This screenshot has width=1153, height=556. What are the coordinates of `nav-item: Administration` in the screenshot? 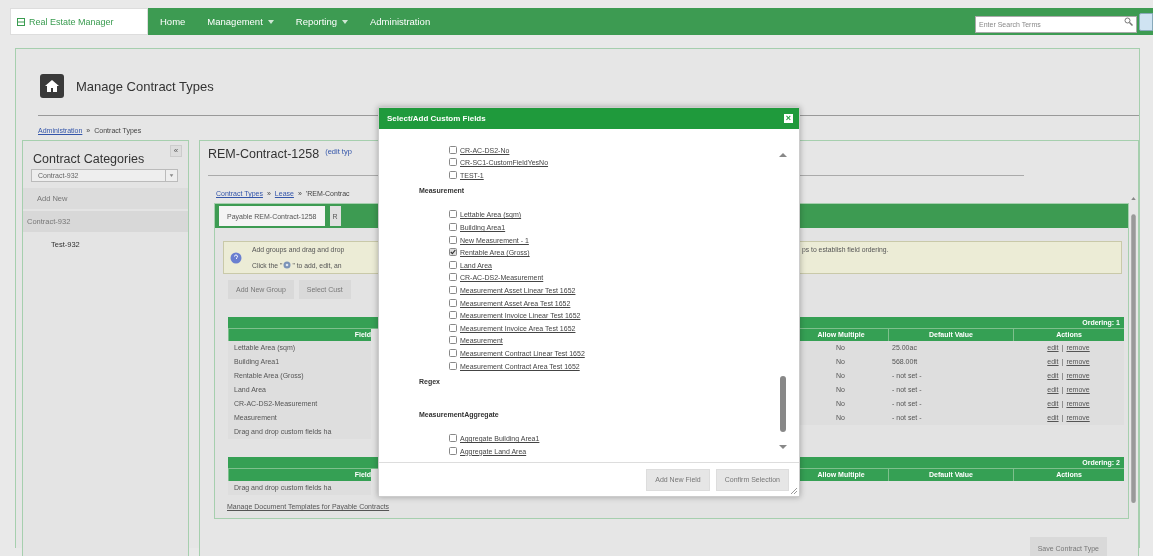 It's located at (406, 21).